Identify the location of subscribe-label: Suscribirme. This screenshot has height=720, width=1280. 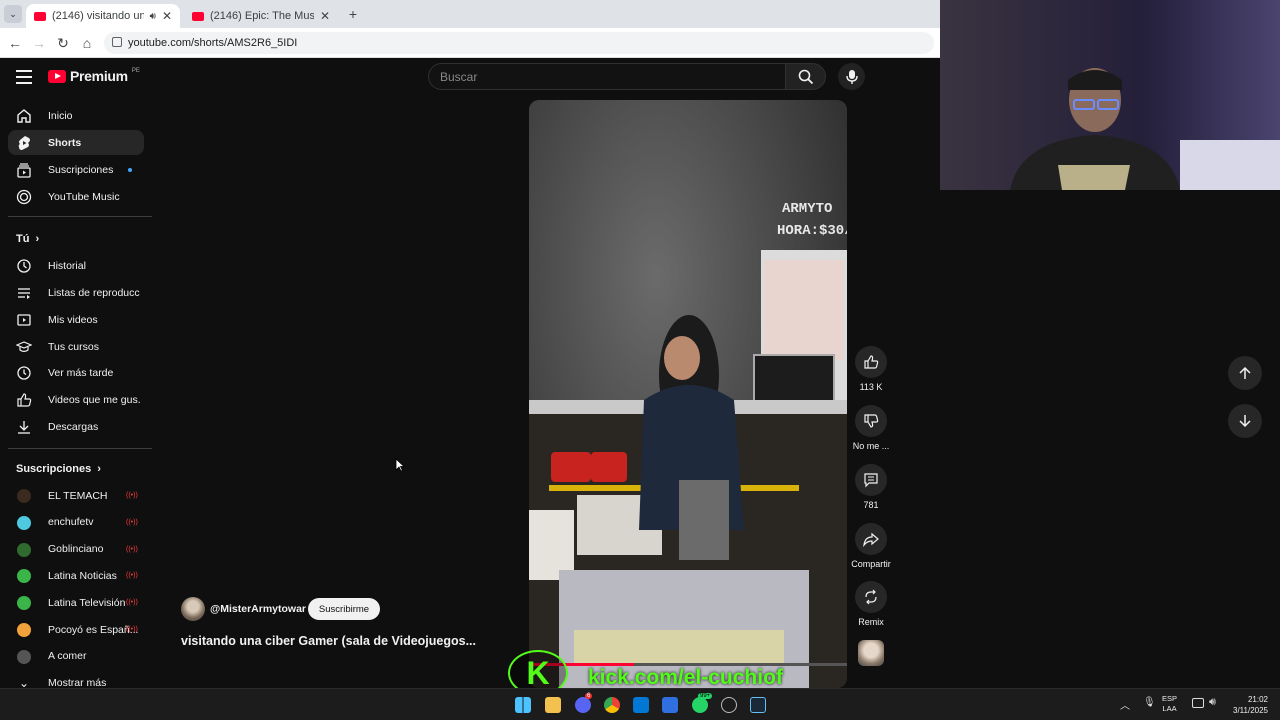
(344, 609).